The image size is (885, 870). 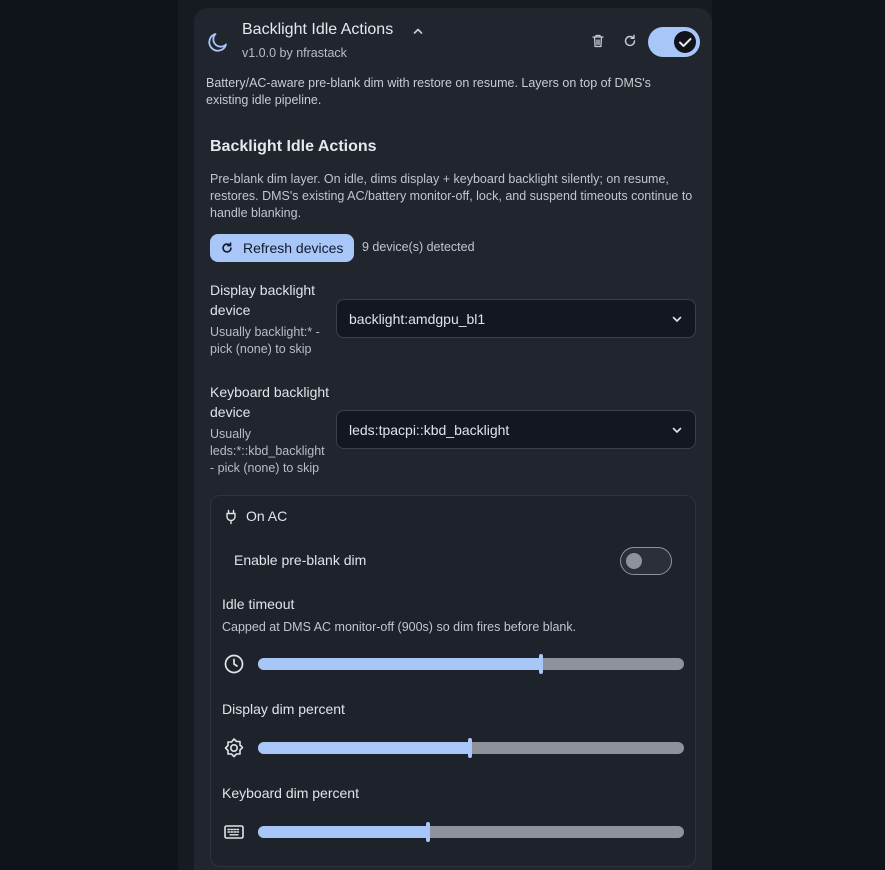 What do you see at coordinates (318, 29) in the screenshot?
I see `plugin-title: Backlight Idle Actions` at bounding box center [318, 29].